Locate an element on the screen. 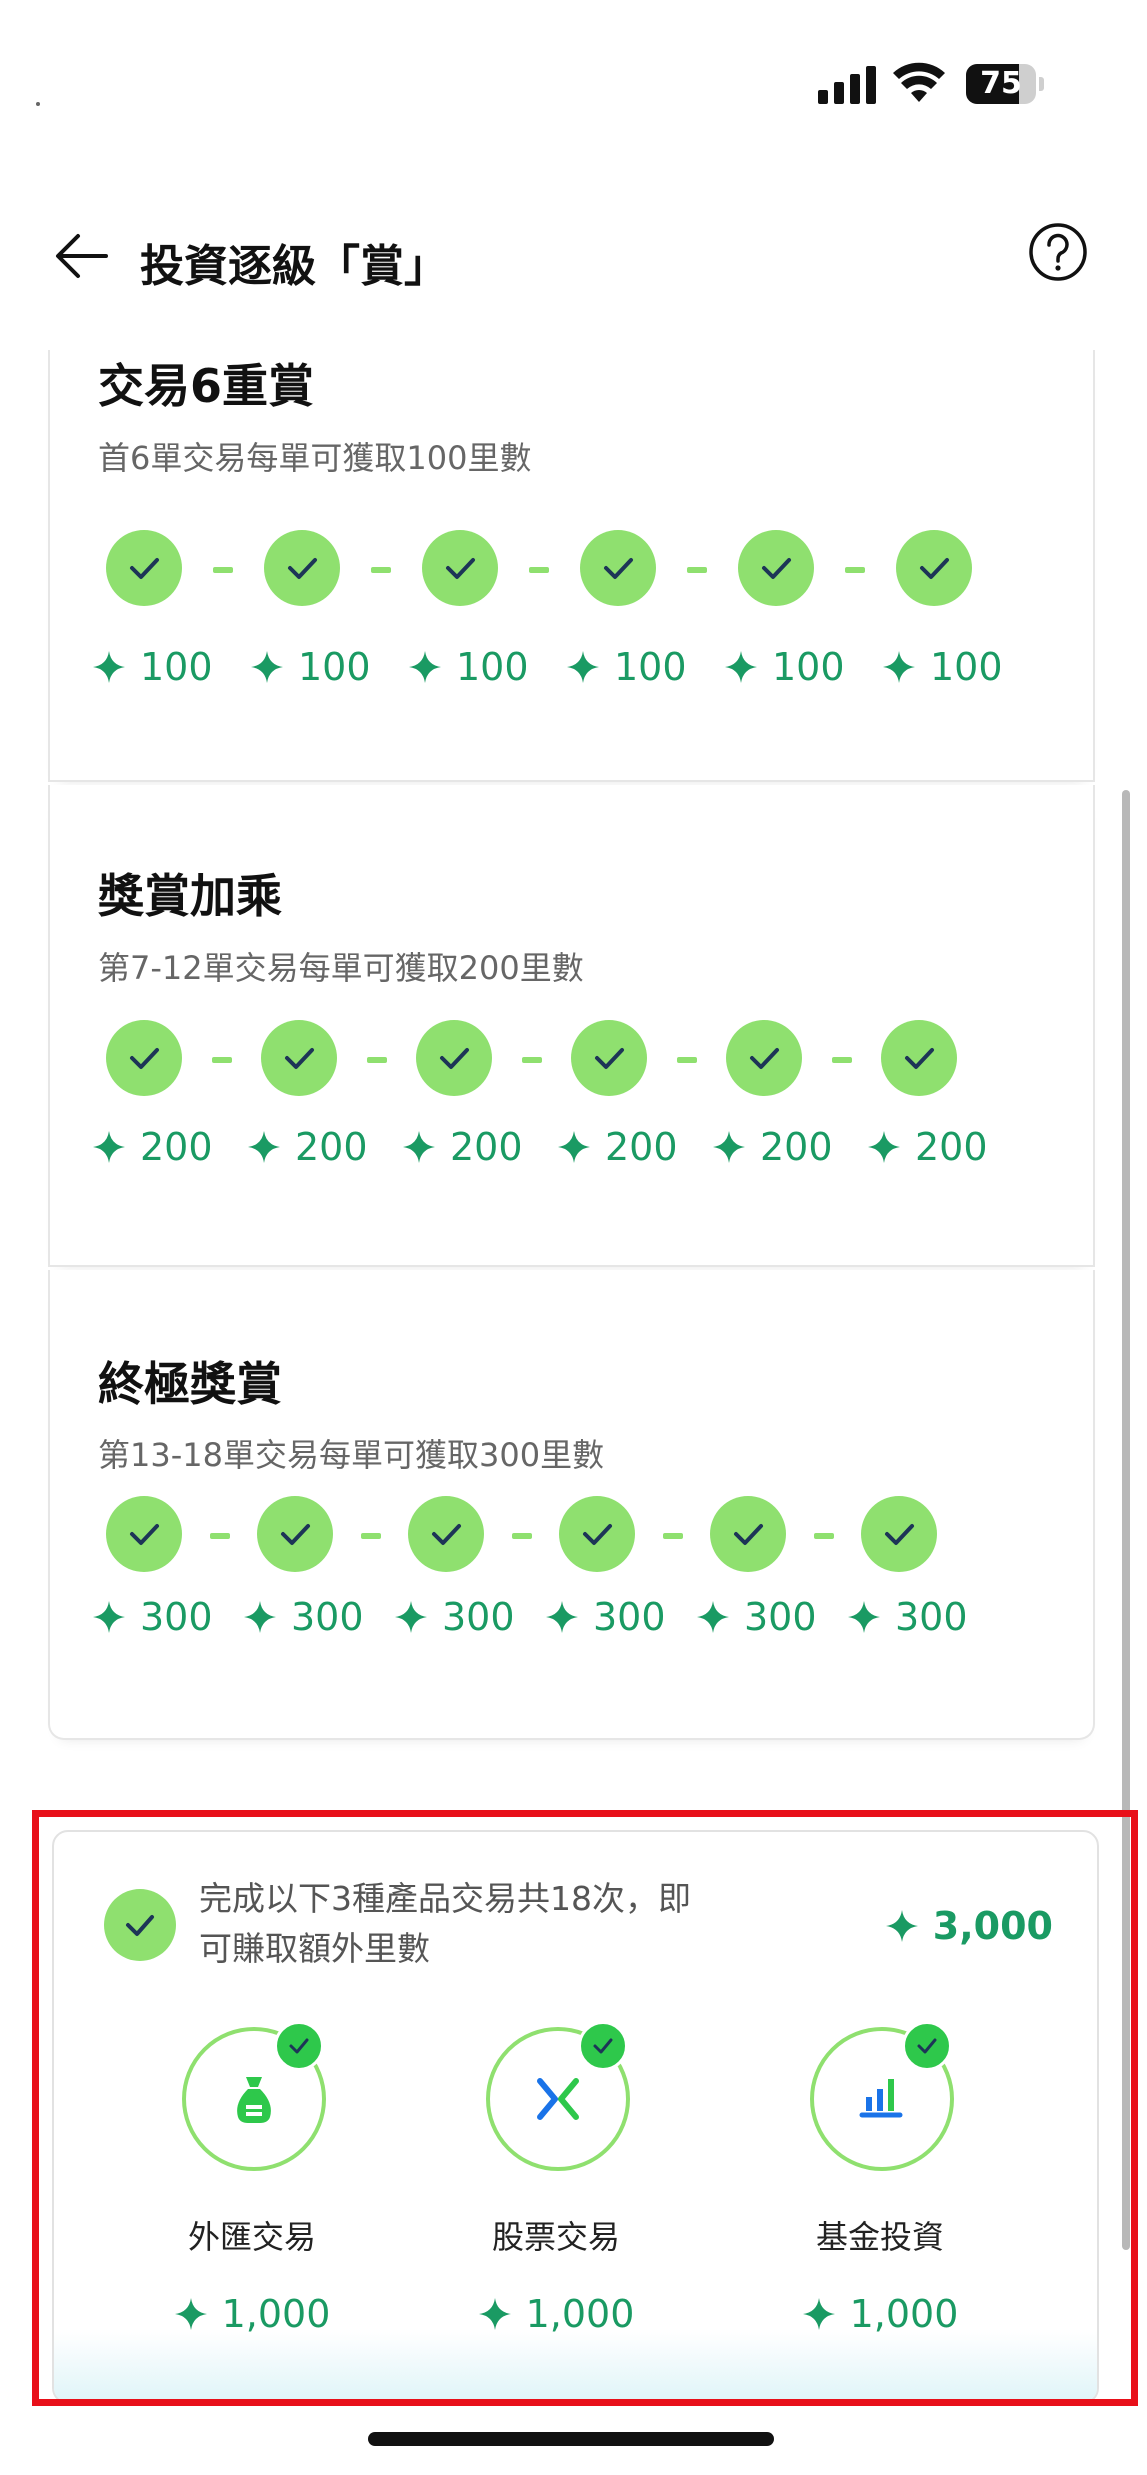  tier-title: 交易6重賞 is located at coordinates (206, 386).